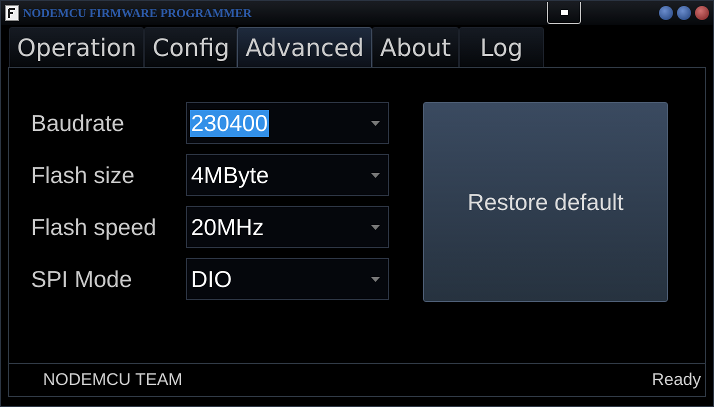 The image size is (714, 407). What do you see at coordinates (501, 47) in the screenshot?
I see `tab: Log` at bounding box center [501, 47].